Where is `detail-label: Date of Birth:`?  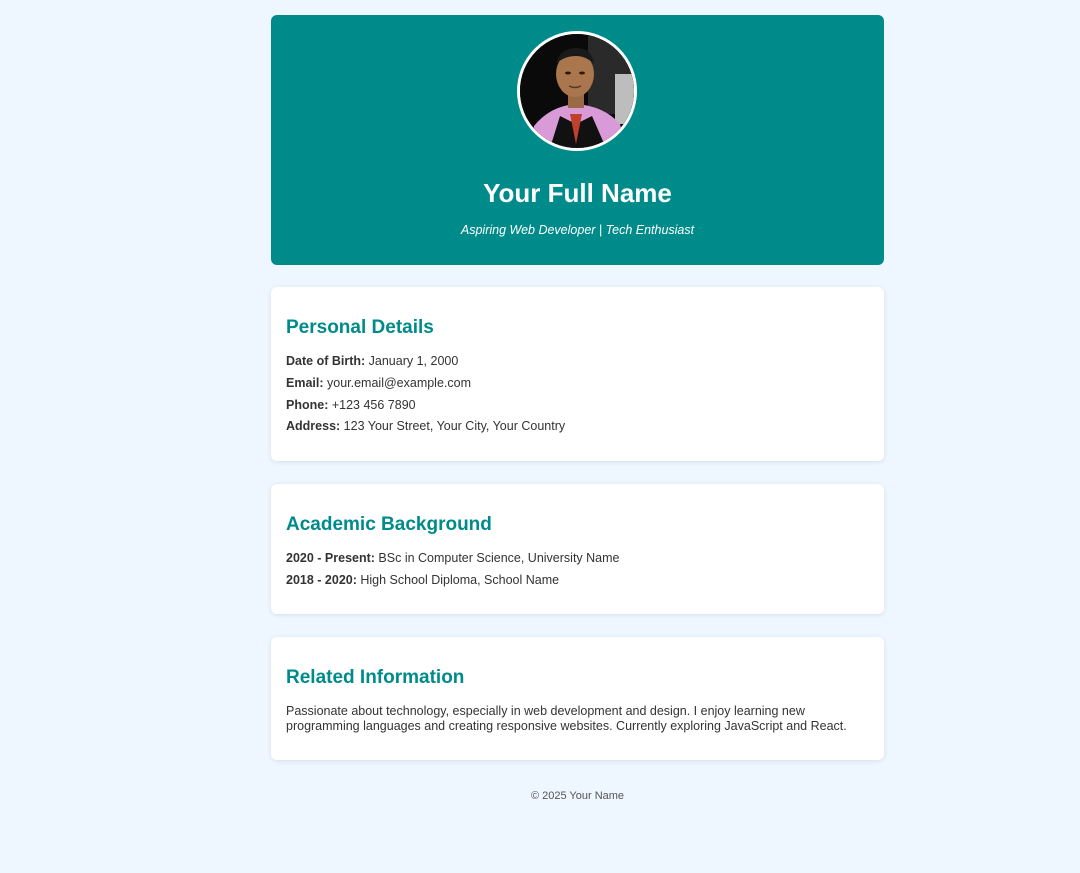 detail-label: Date of Birth: is located at coordinates (326, 361).